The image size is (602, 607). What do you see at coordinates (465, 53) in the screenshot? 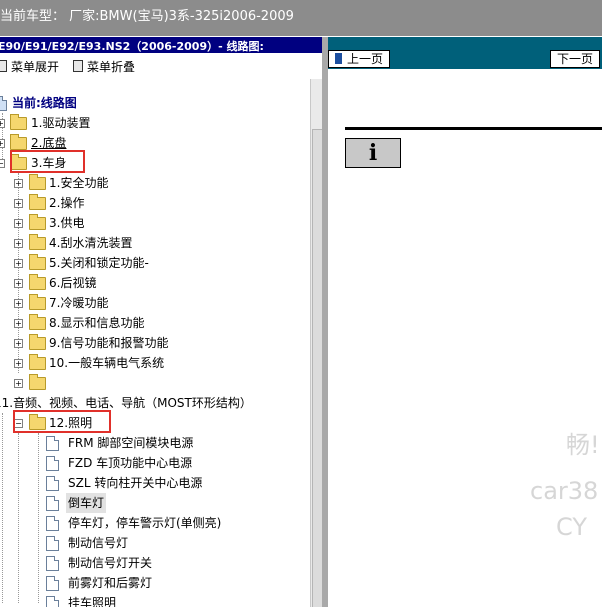
I see `page-nav-bar: 上一页 下一页` at bounding box center [465, 53].